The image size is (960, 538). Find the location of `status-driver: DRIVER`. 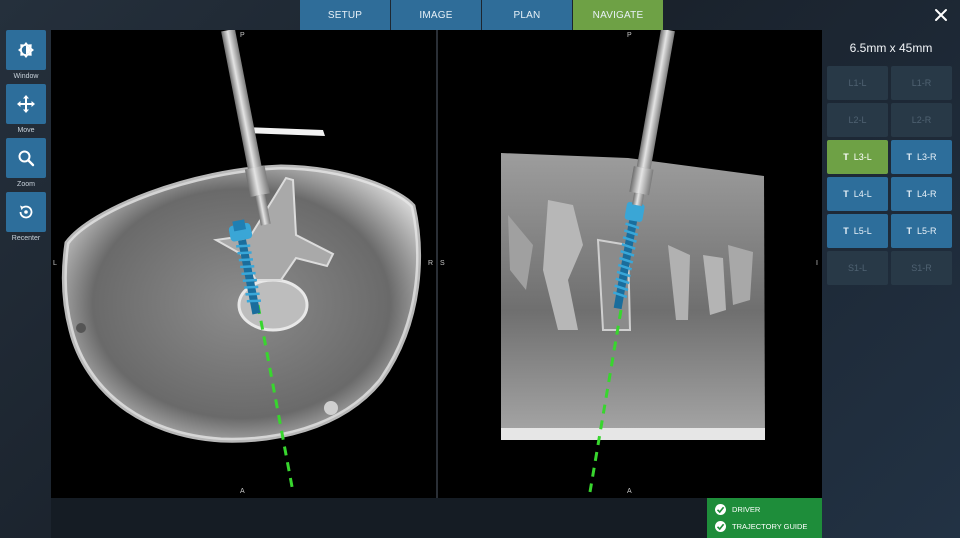

status-driver: DRIVER is located at coordinates (768, 509).